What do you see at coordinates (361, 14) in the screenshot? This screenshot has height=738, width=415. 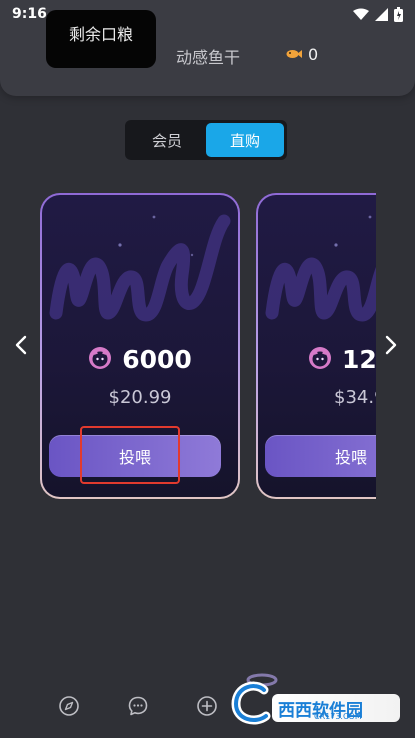 I see `wifi-icon` at bounding box center [361, 14].